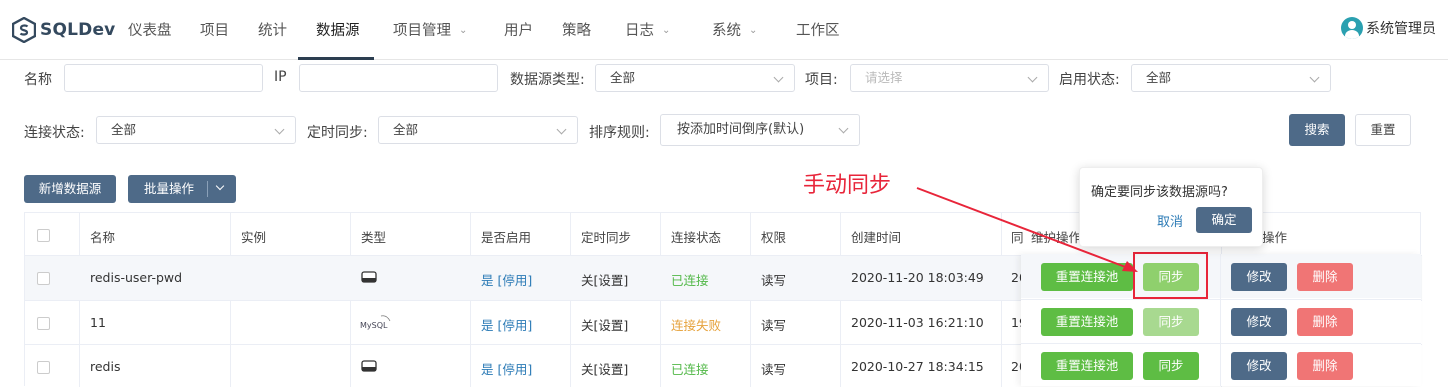 The image size is (1448, 387). What do you see at coordinates (1027, 229) in the screenshot?
I see `annotation-arrow` at bounding box center [1027, 229].